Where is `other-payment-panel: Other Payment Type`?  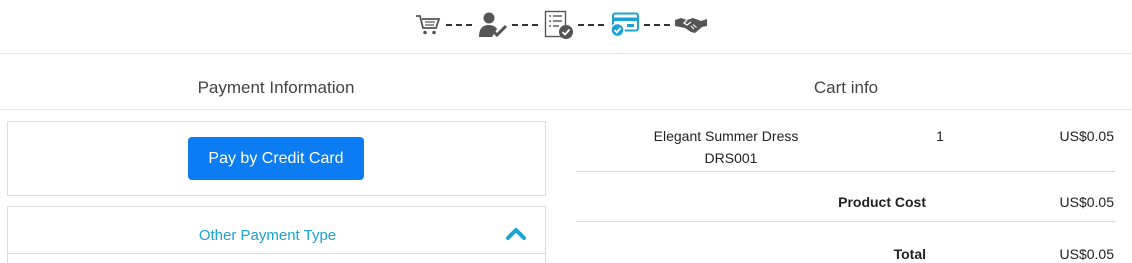 other-payment-panel: Other Payment Type is located at coordinates (276, 234).